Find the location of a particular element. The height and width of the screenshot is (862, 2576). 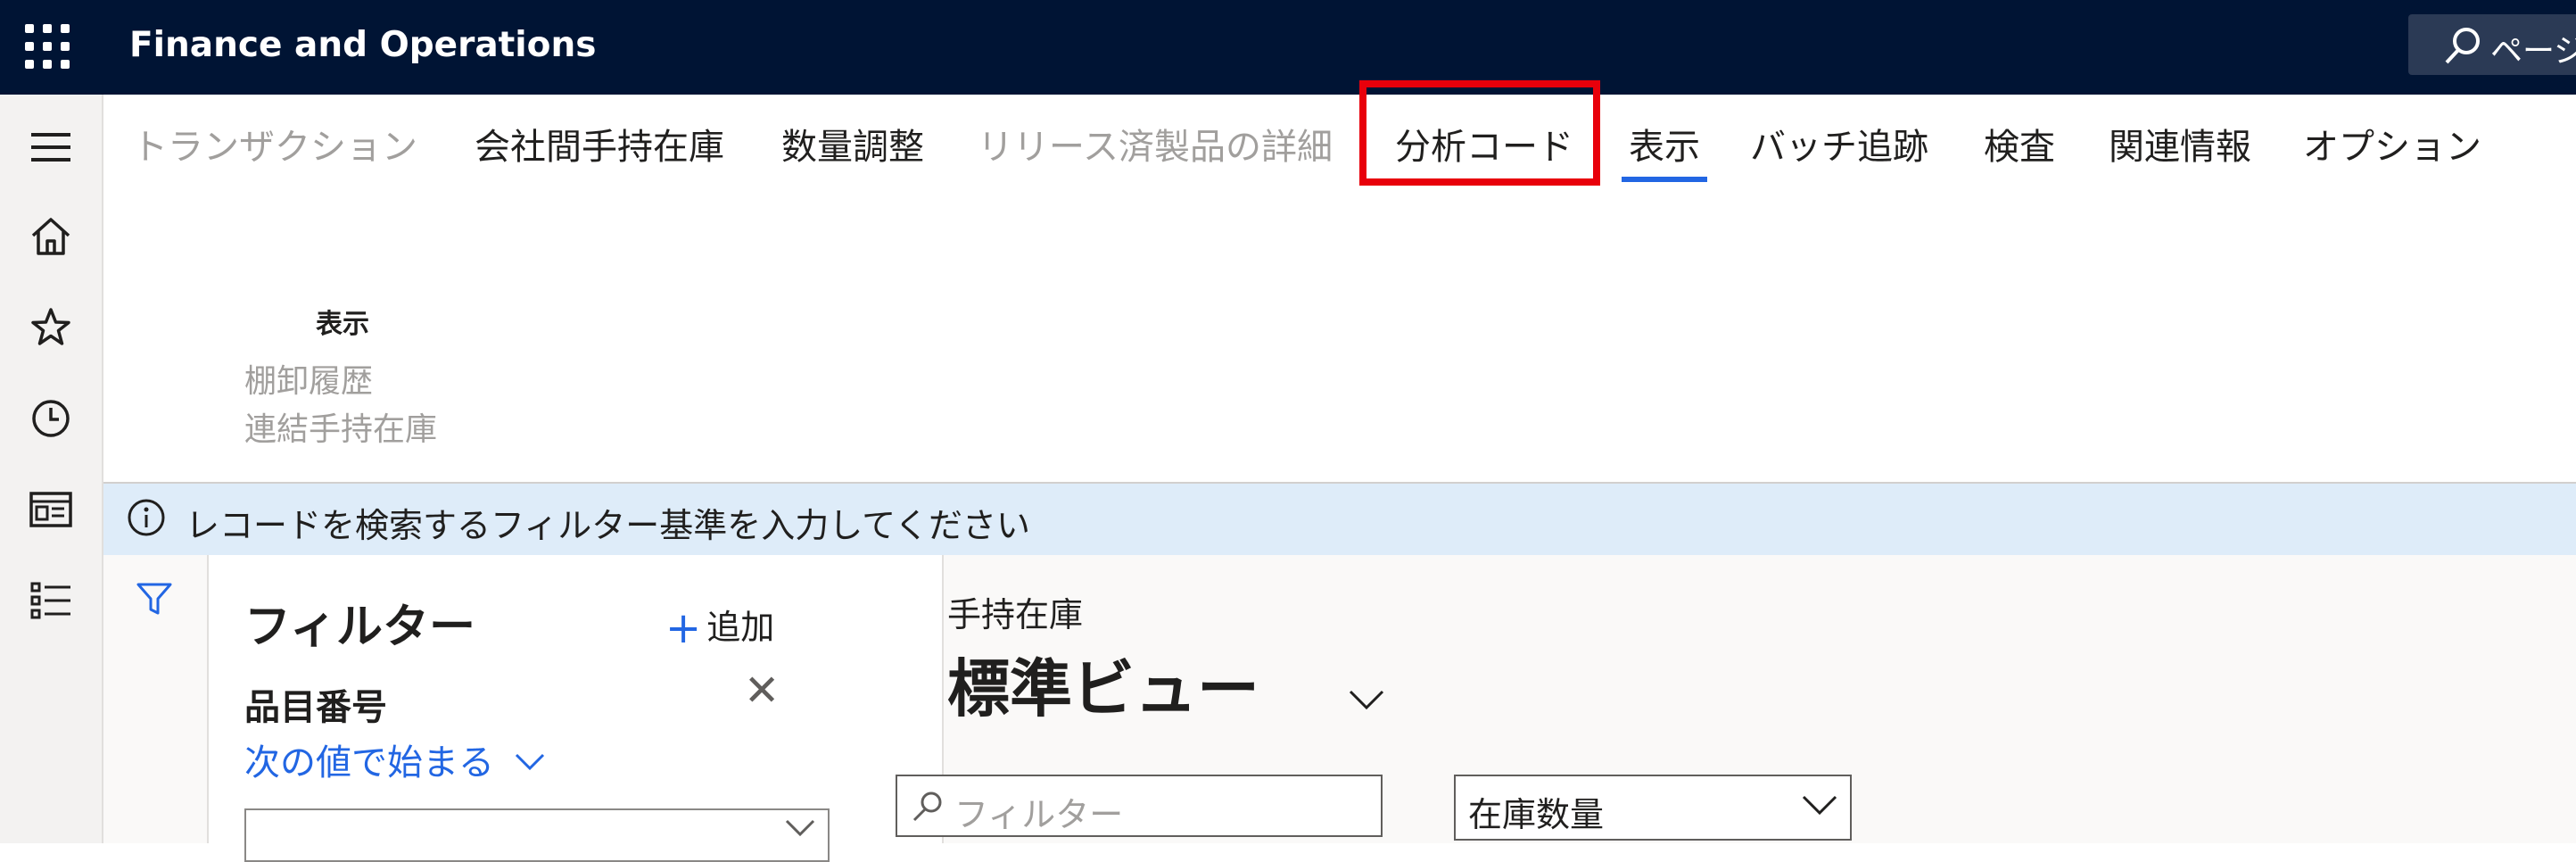

home-button is located at coordinates (51, 236).